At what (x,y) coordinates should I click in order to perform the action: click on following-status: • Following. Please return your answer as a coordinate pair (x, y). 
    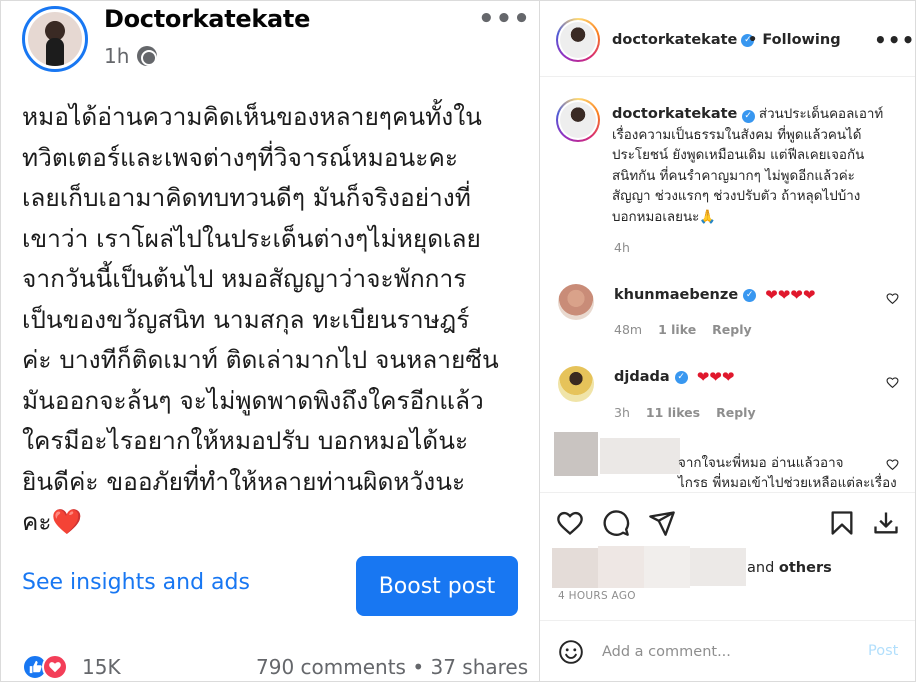
    Looking at the image, I should click on (794, 40).